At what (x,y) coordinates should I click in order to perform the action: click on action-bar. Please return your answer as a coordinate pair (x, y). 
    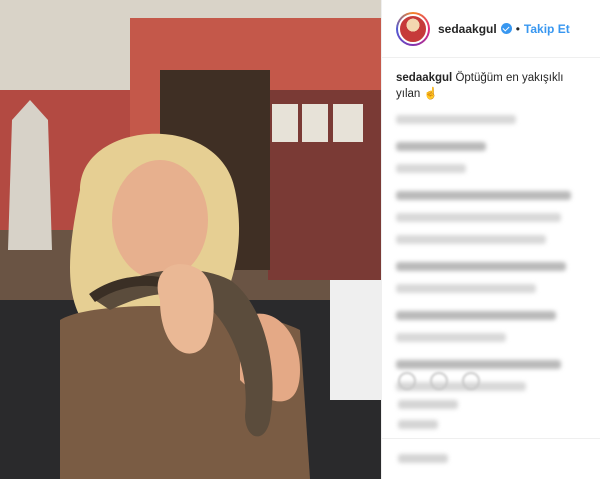
    Looking at the image, I should click on (439, 381).